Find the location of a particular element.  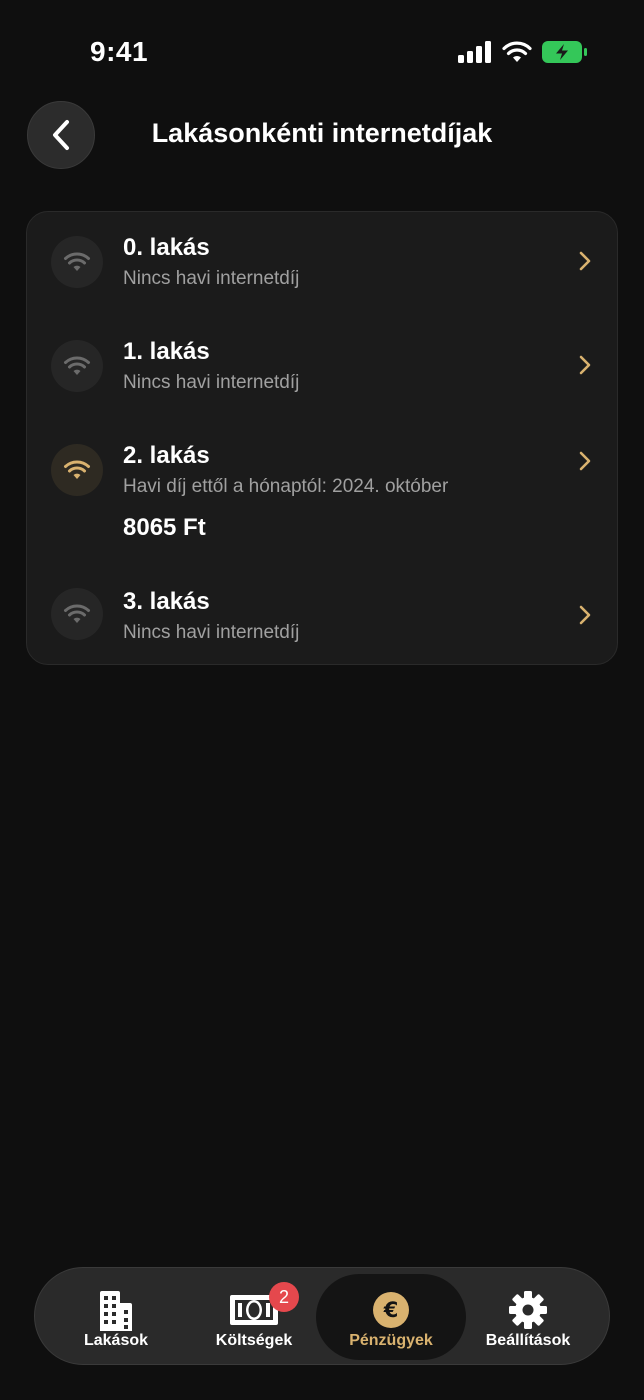

tab-label: Lakások is located at coordinates (116, 1340).